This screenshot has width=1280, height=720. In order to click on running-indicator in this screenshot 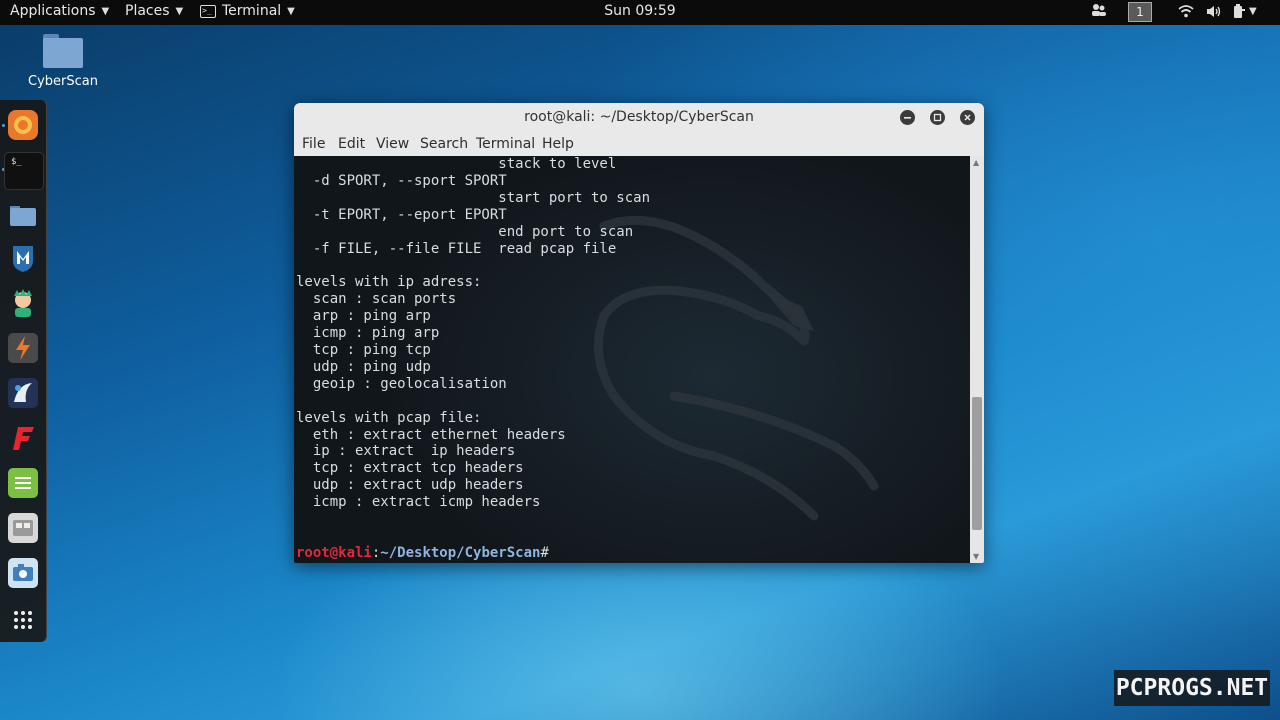, I will do `click(3, 125)`.